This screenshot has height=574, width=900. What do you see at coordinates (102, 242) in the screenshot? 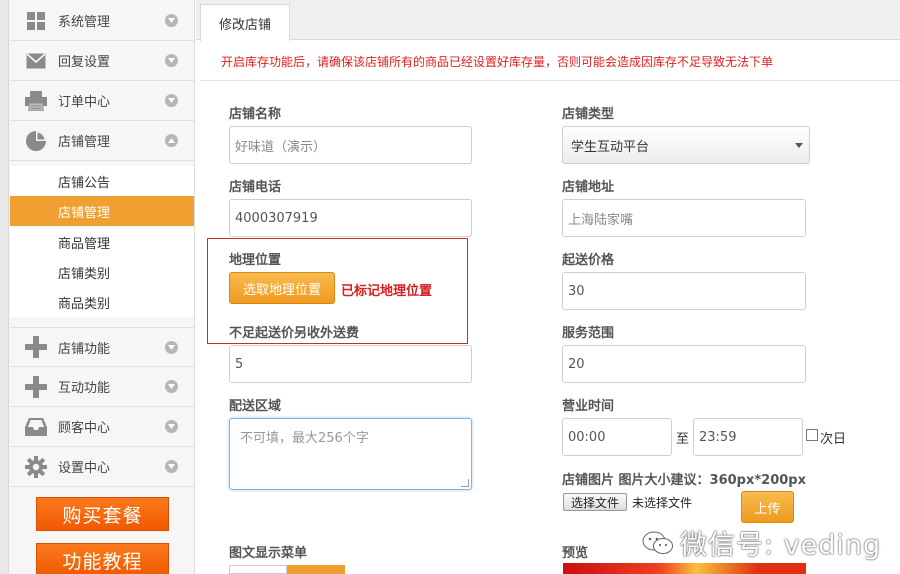
I see `sidebar-subitem-product-manage: 商品管理` at bounding box center [102, 242].